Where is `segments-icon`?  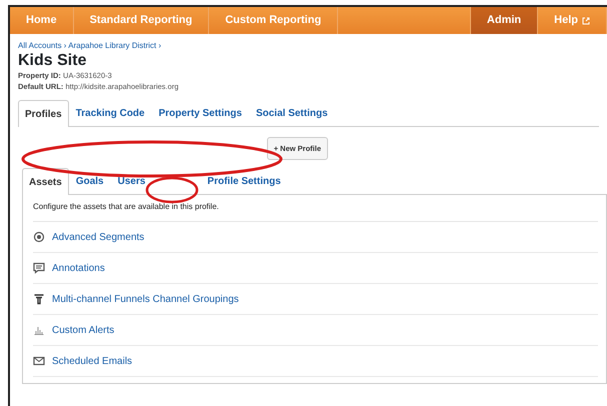
segments-icon is located at coordinates (39, 237).